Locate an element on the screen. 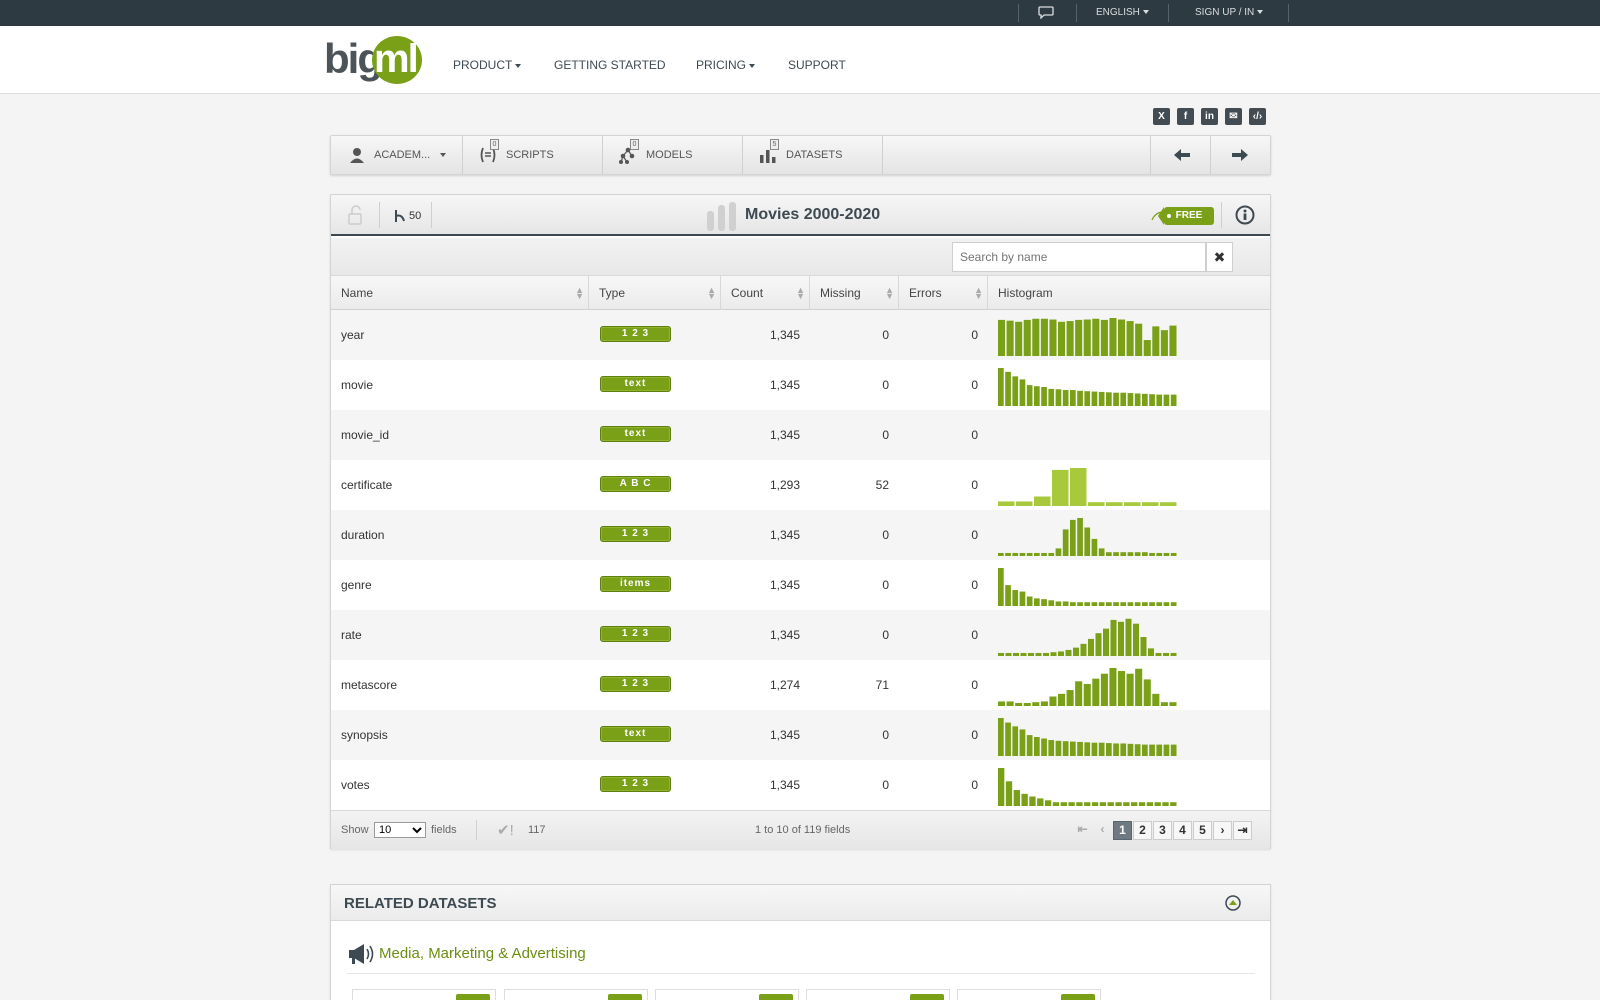 The width and height of the screenshot is (1600, 1000). page-button: 2 is located at coordinates (1142, 830).